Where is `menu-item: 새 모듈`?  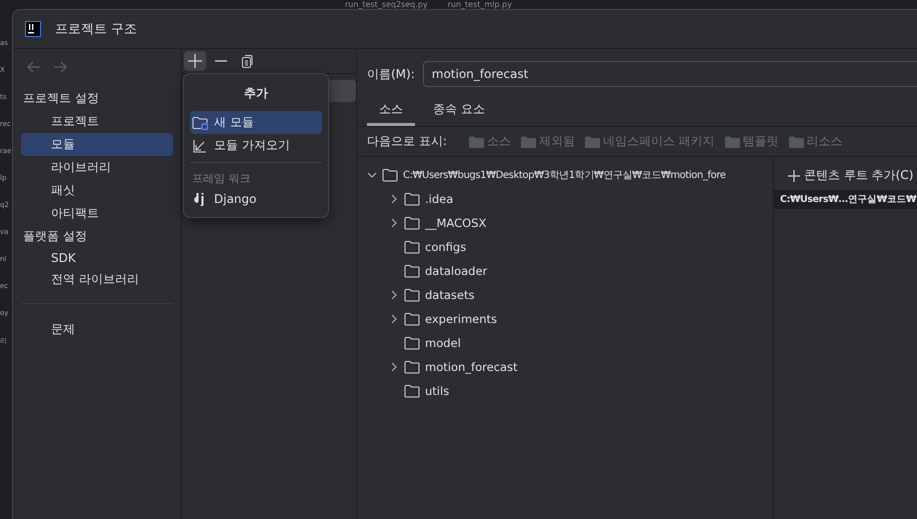
menu-item: 새 모듈 is located at coordinates (256, 122).